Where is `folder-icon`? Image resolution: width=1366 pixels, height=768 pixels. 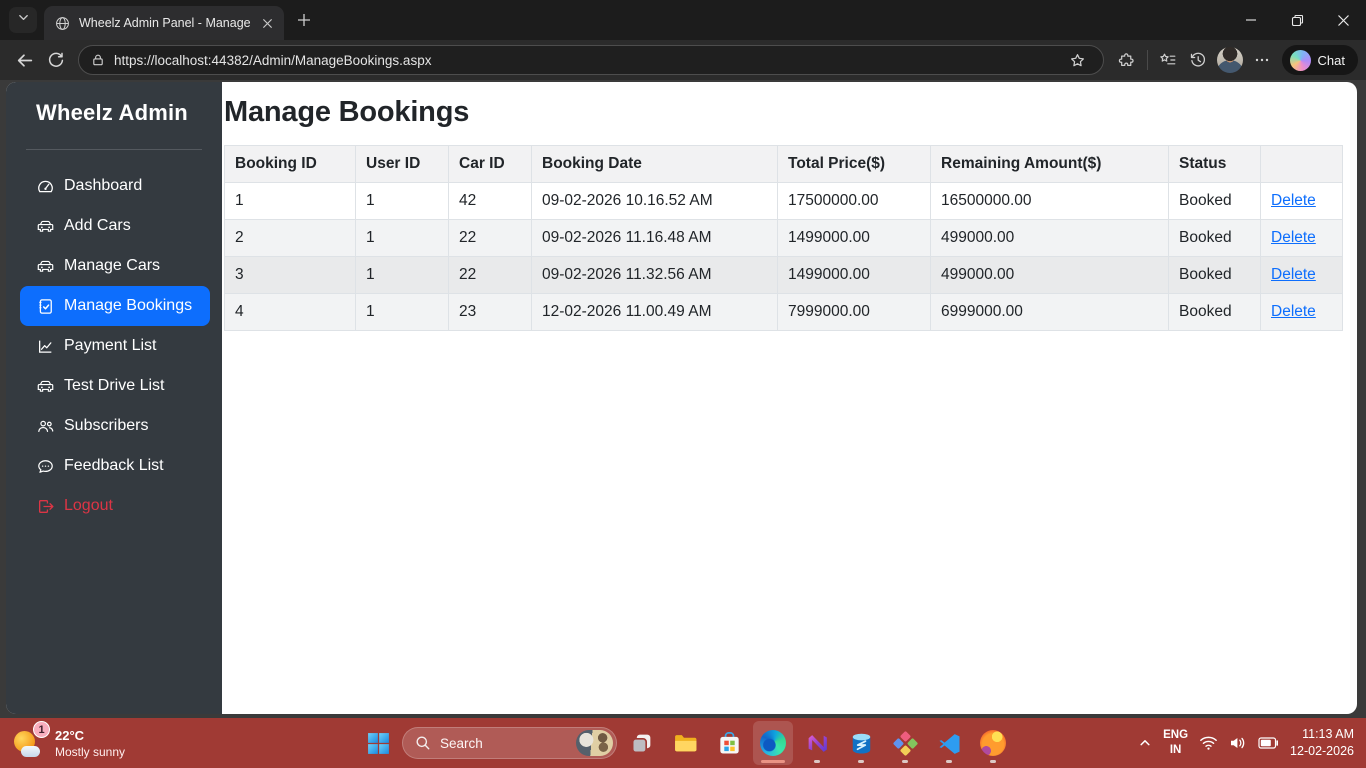
folder-icon is located at coordinates (685, 742).